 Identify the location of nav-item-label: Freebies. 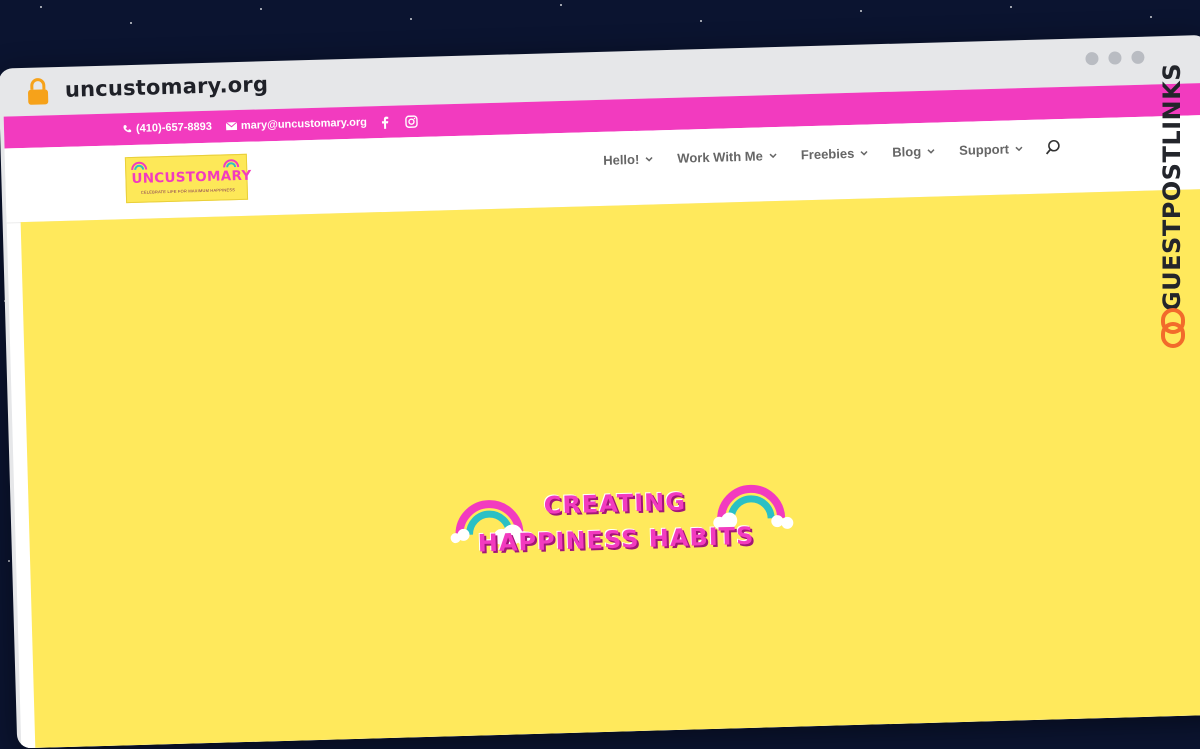
(827, 153).